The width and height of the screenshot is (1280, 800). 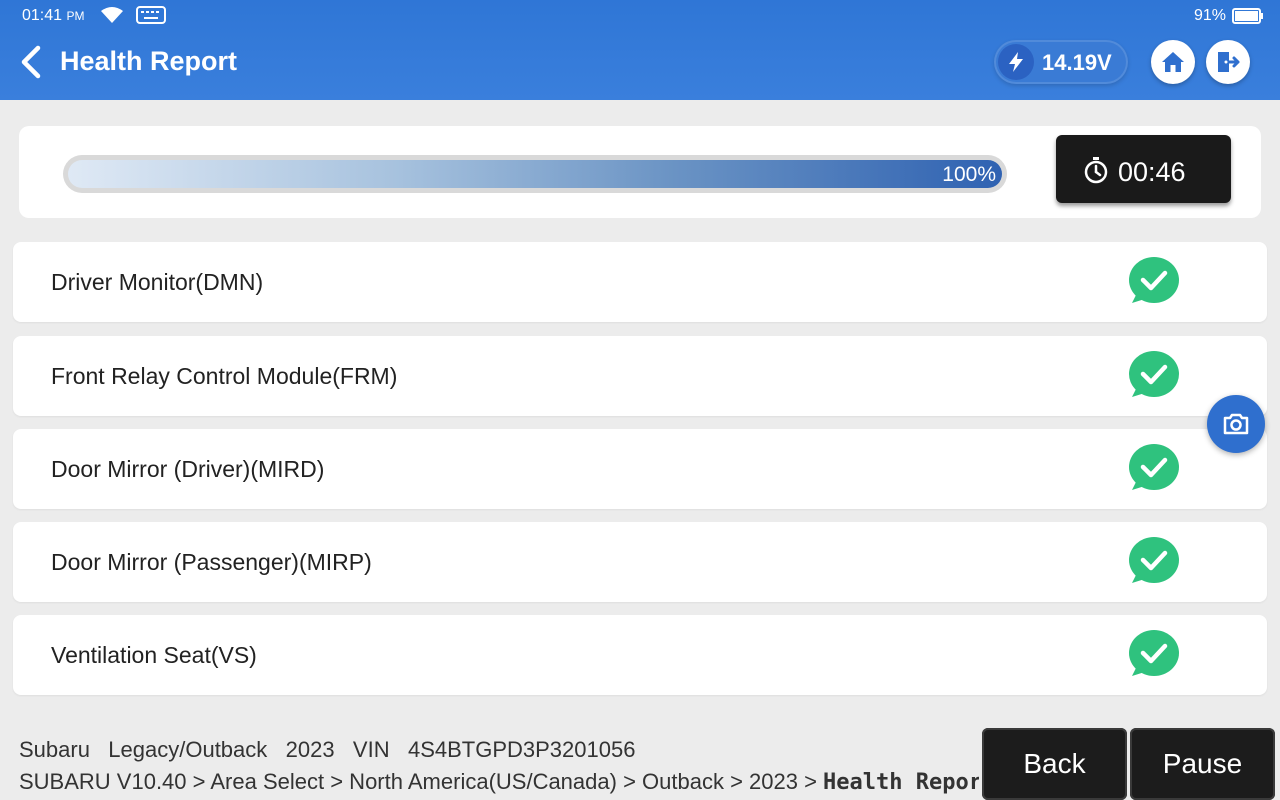 I want to click on stopwatch-icon, so click(x=1096, y=170).